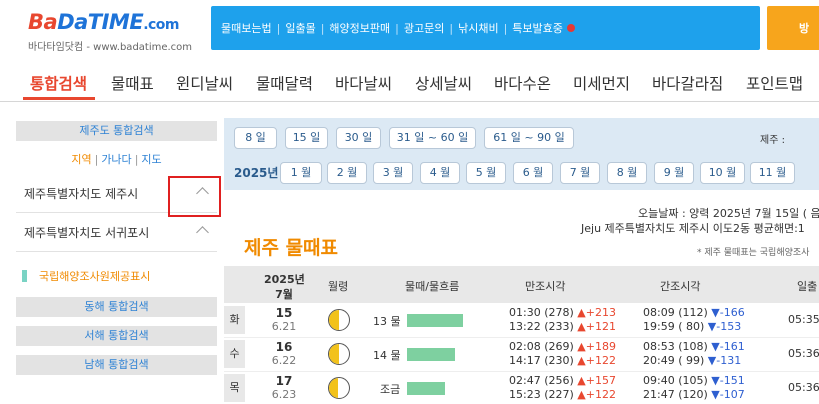 The height and width of the screenshot is (404, 819). Describe the element at coordinates (694, 312) in the screenshot. I see `low-tide-1: 08:09 (112) ▼-166` at that location.